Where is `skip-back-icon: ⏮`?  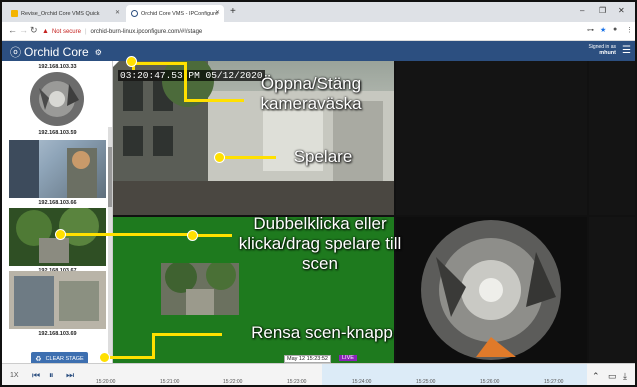 skip-back-icon: ⏮ is located at coordinates (36, 375).